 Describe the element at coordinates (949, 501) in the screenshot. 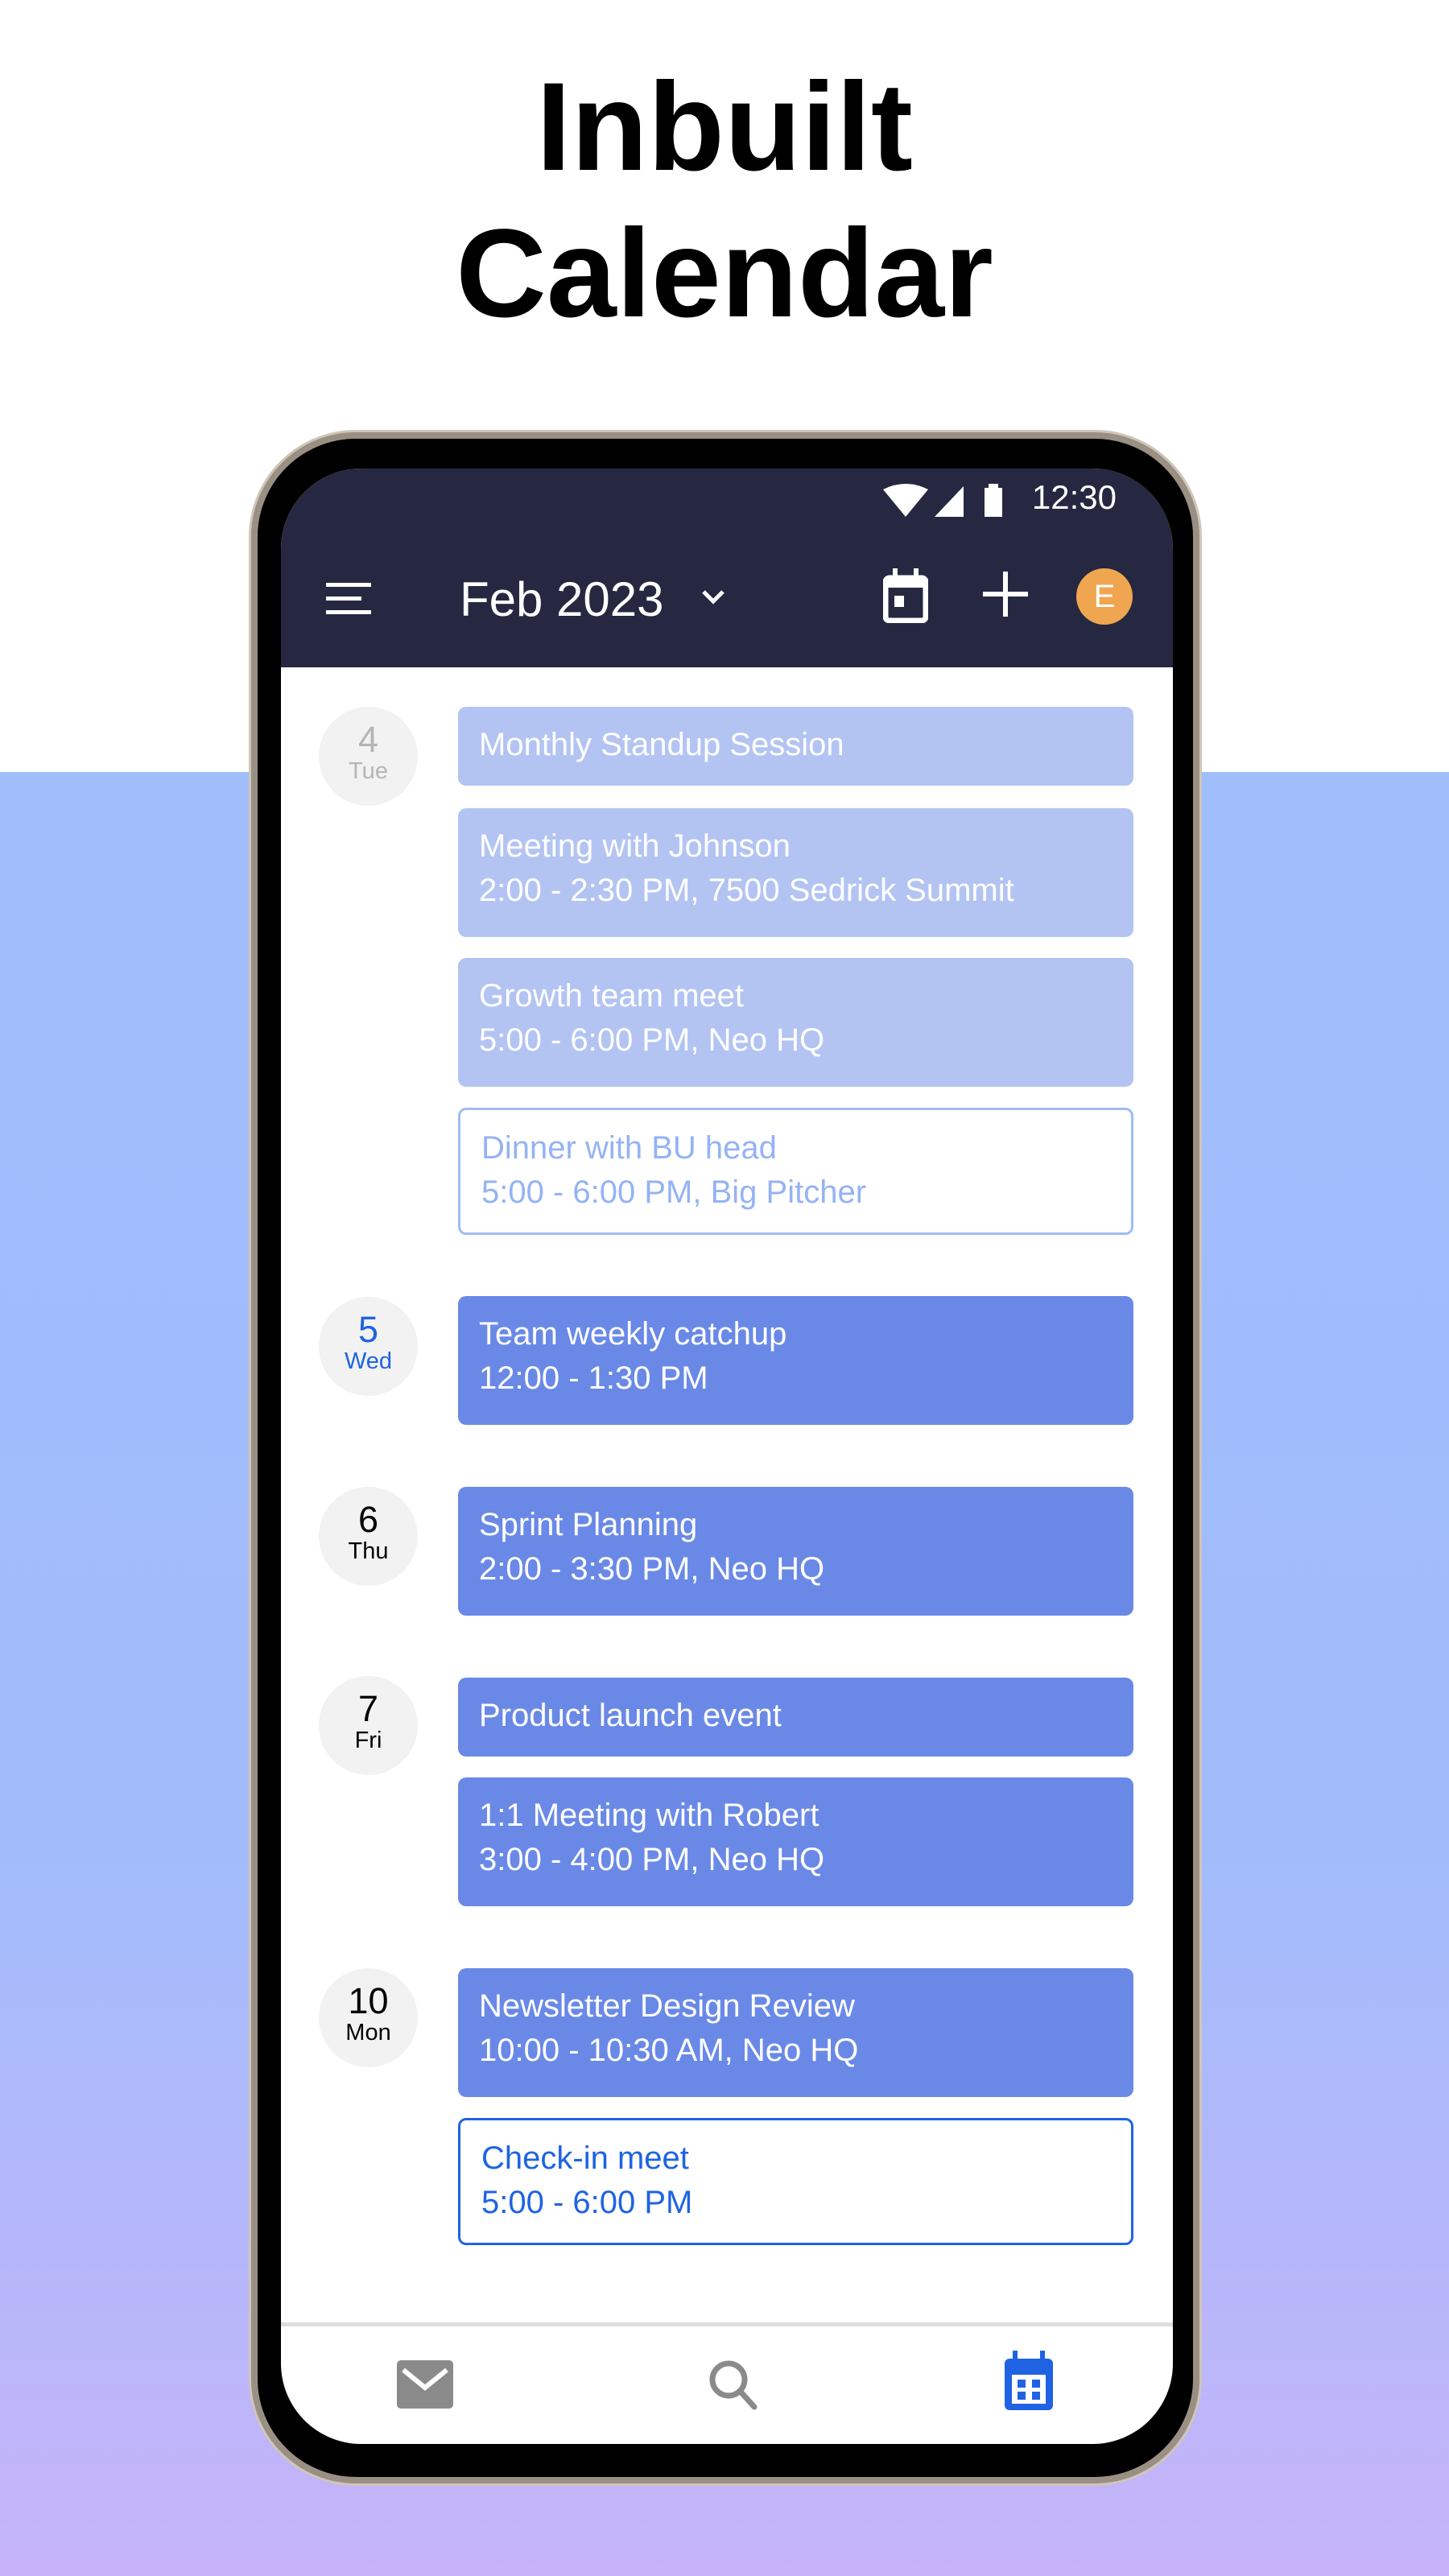

I see `signal-icon` at that location.